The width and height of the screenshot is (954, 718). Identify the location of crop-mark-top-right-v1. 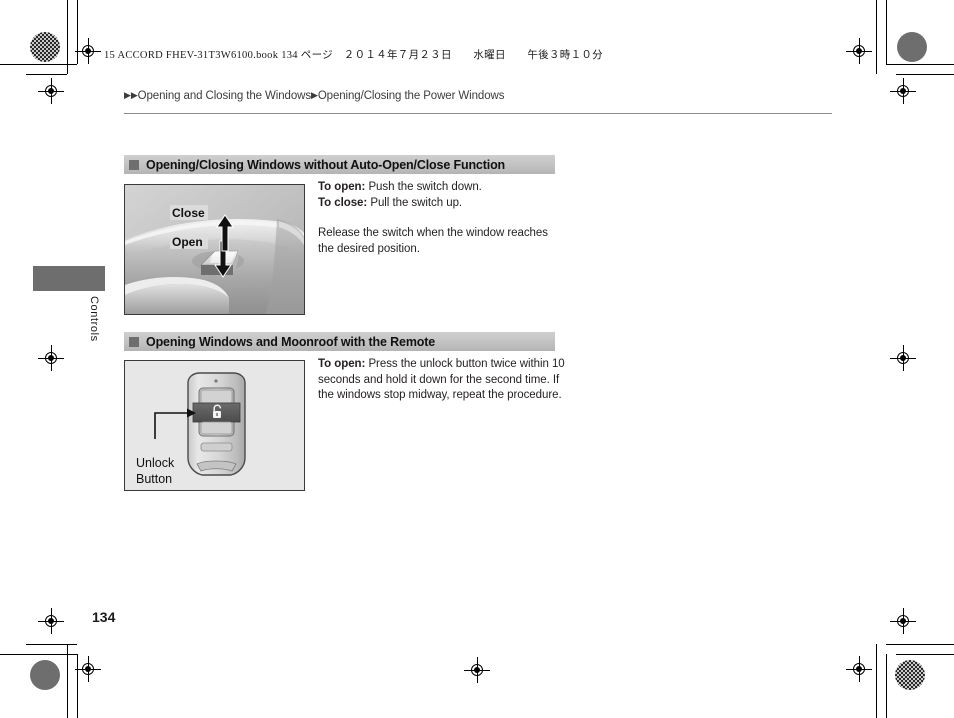
(876, 37).